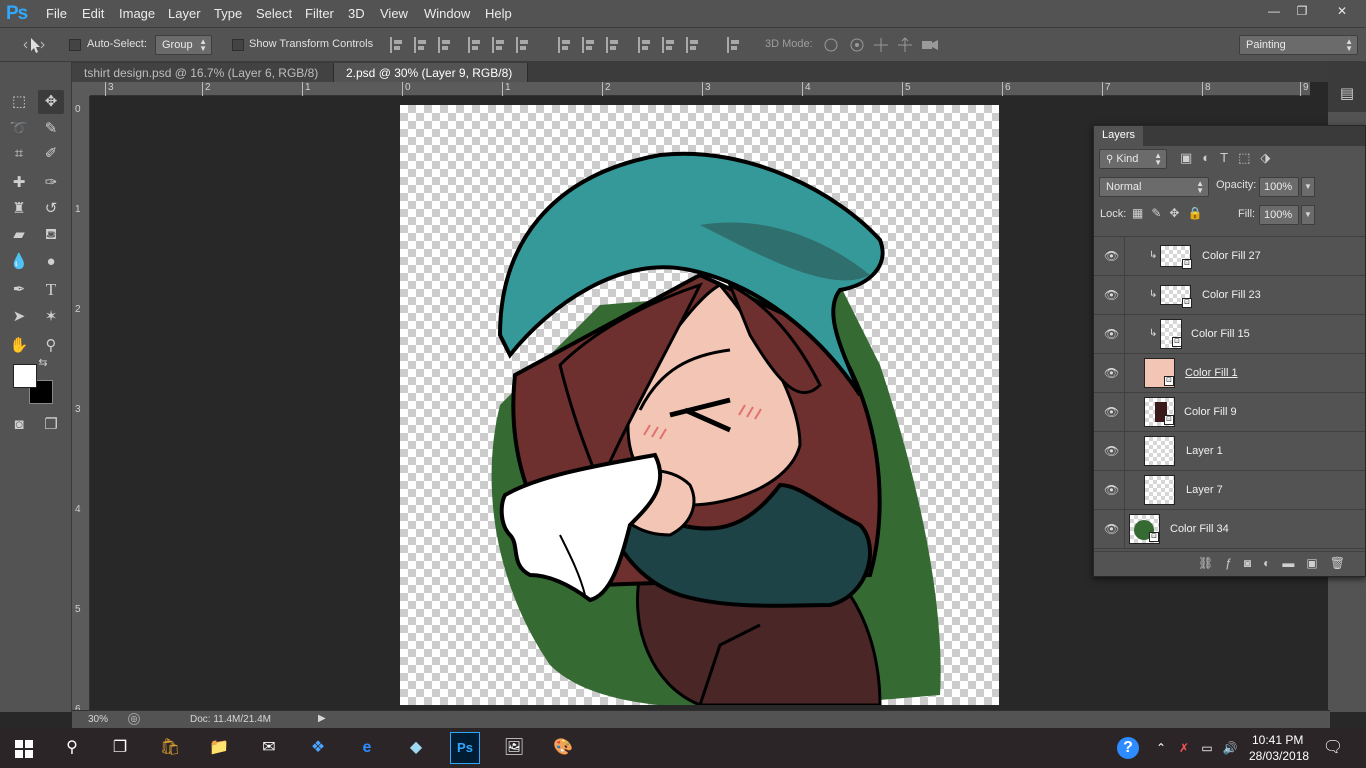 The image size is (1366, 768). What do you see at coordinates (19, 183) in the screenshot?
I see `healing-brush-icon: ✚` at bounding box center [19, 183].